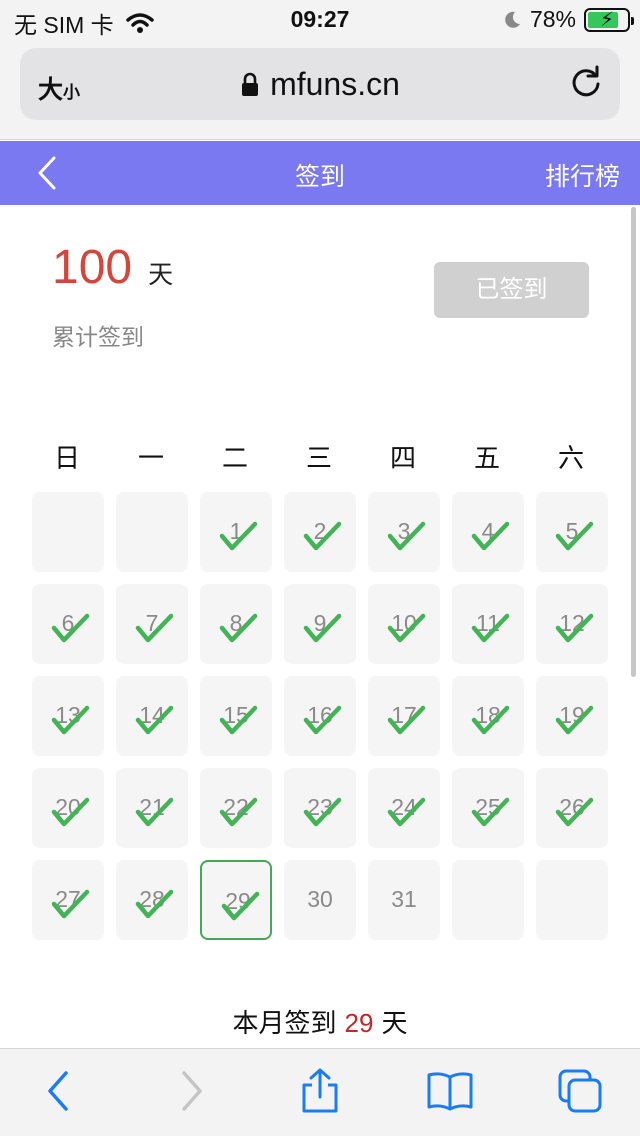 This screenshot has height=1136, width=640. Describe the element at coordinates (284, 1023) in the screenshot. I see `month-summary-prefix: 本月签到` at that location.